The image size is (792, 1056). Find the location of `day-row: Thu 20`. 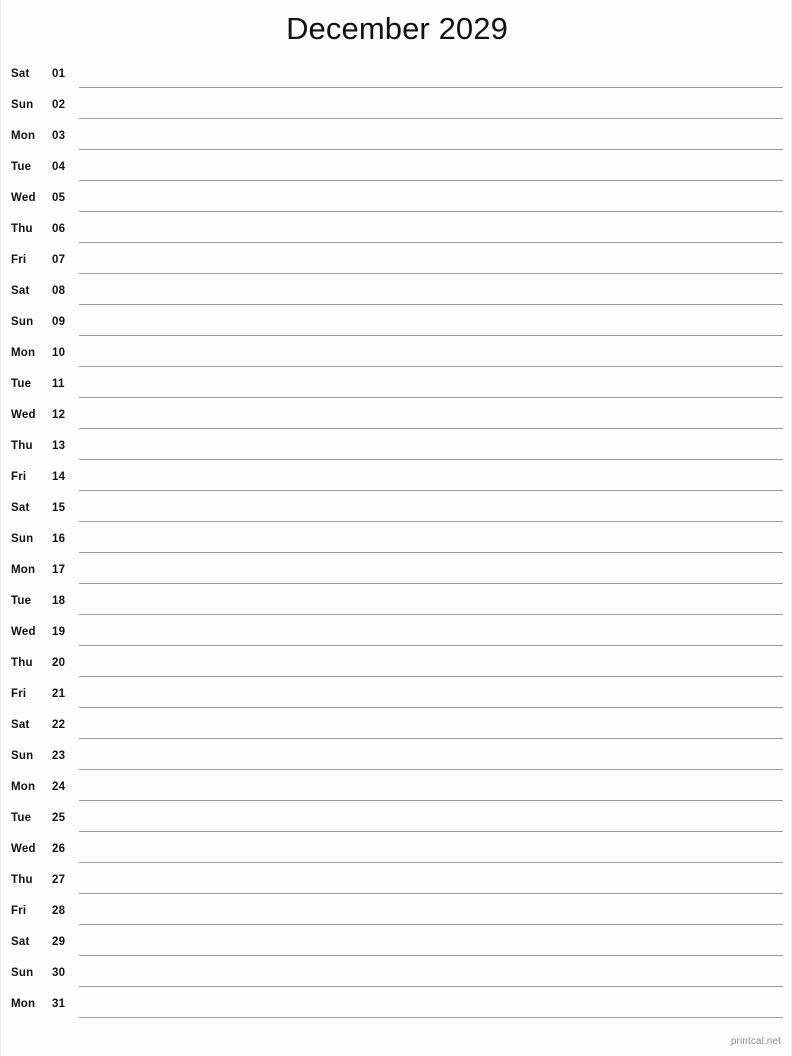

day-row: Thu 20 is located at coordinates (396, 664).